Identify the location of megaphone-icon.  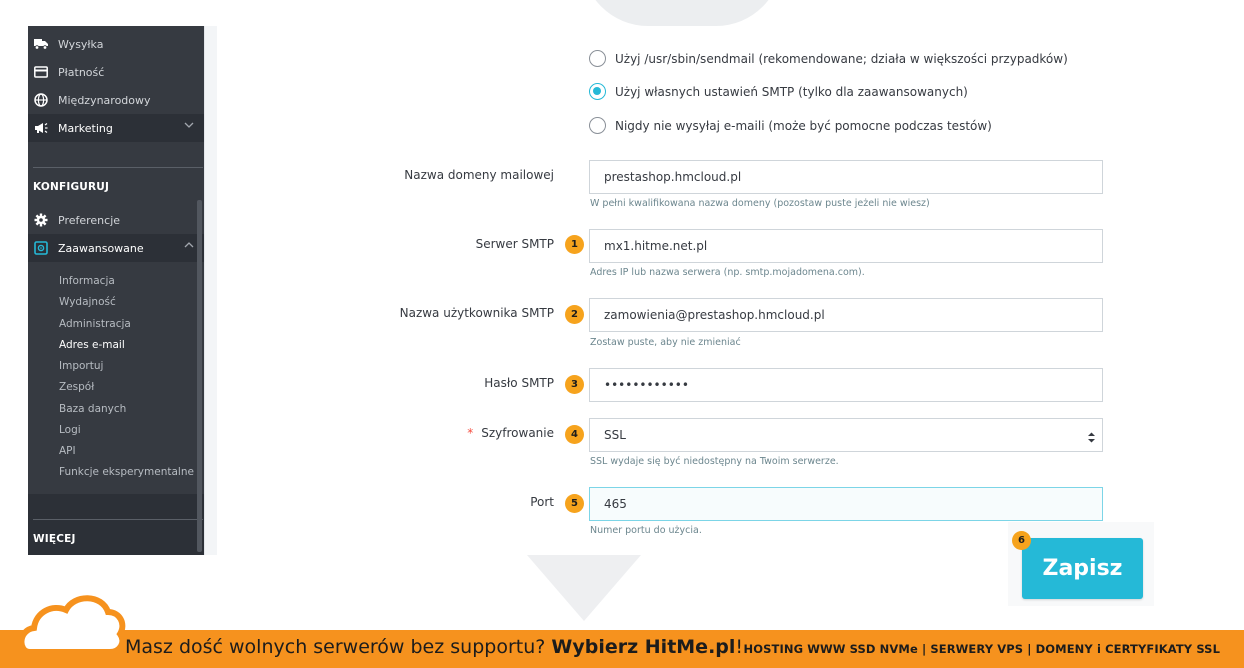
(41, 128).